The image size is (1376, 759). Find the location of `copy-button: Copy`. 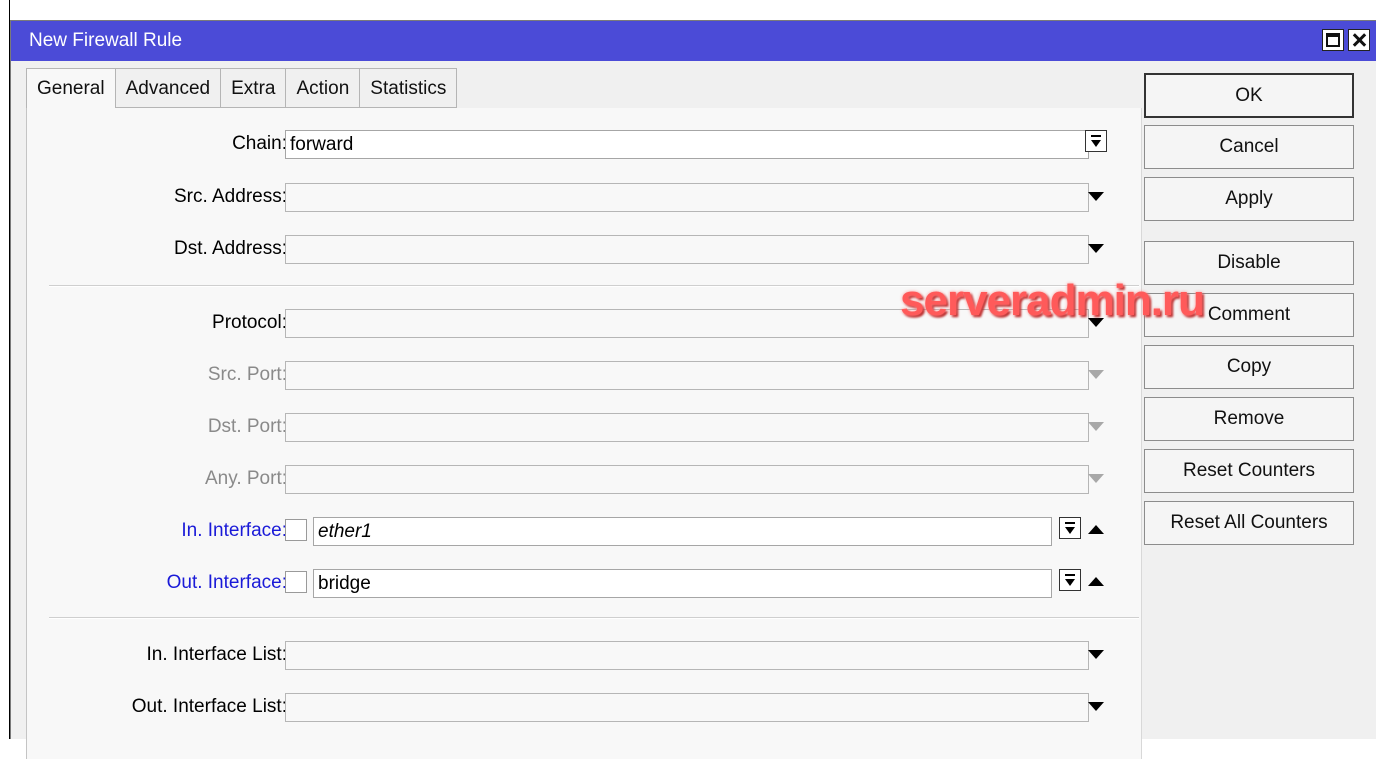

copy-button: Copy is located at coordinates (1249, 367).